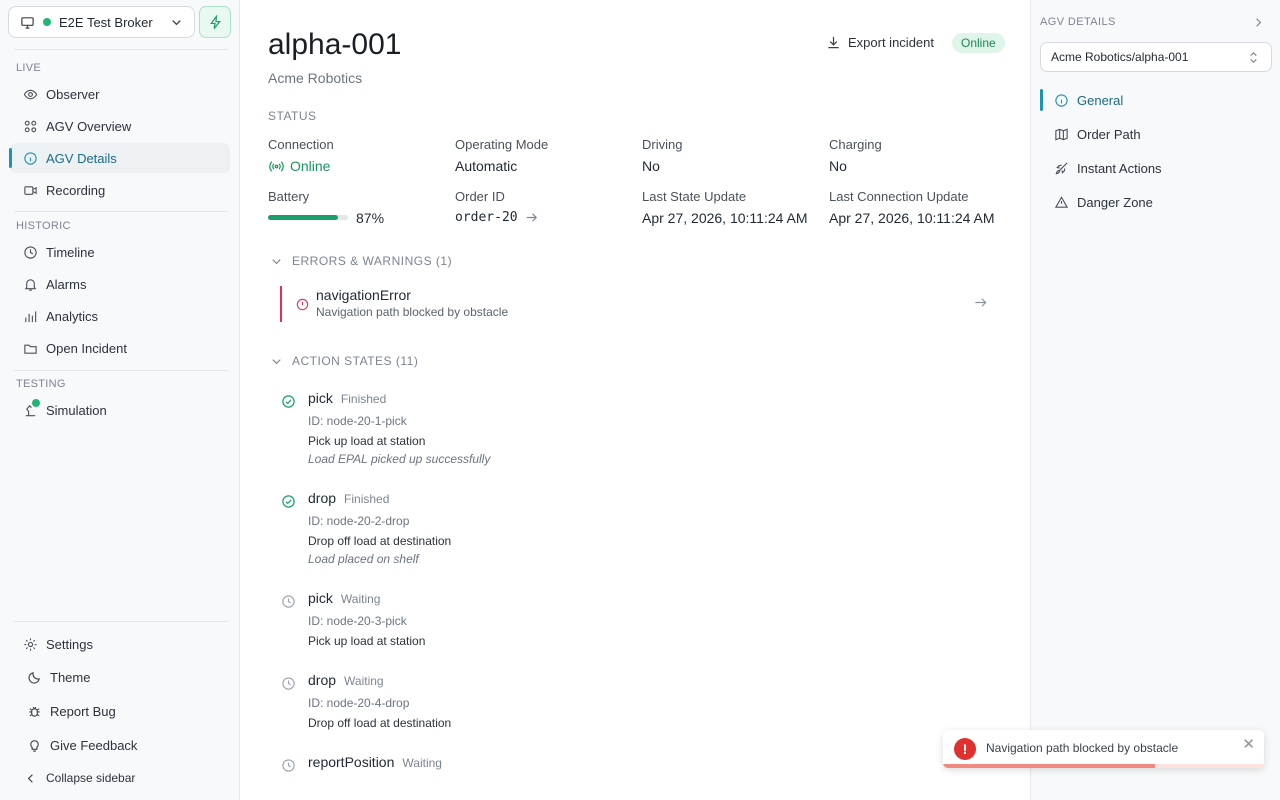 This screenshot has height=800, width=1280. Describe the element at coordinates (94, 745) in the screenshot. I see `give-feedback-label: Give Feedback` at that location.